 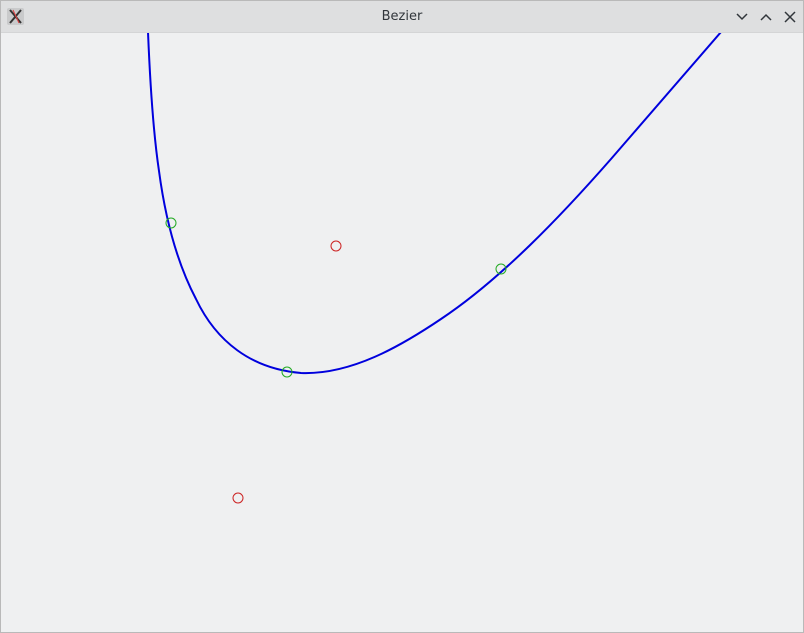 I want to click on chevron-up-icon, so click(x=766, y=17).